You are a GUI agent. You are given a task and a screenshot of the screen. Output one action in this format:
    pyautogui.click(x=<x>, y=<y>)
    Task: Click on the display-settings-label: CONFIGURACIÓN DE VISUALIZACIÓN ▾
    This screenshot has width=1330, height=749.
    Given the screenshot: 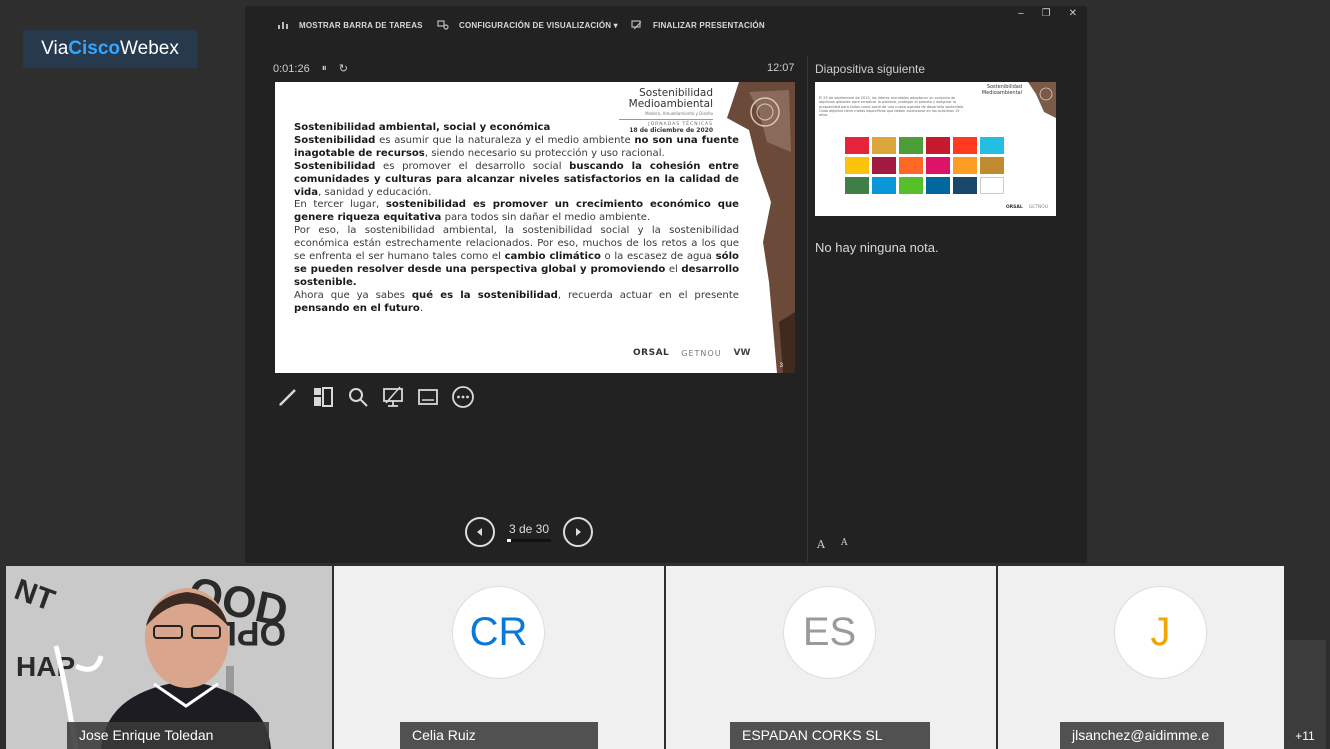 What is the action you would take?
    pyautogui.click(x=538, y=25)
    